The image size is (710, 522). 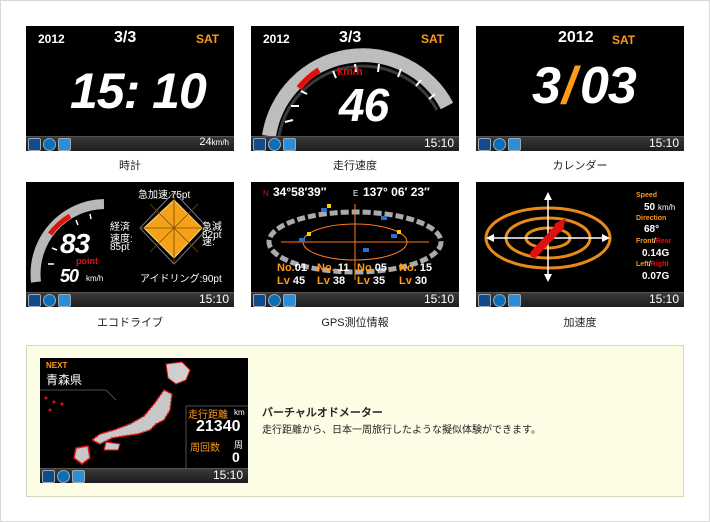 What do you see at coordinates (130, 166) in the screenshot?
I see `clock-caption: 時計` at bounding box center [130, 166].